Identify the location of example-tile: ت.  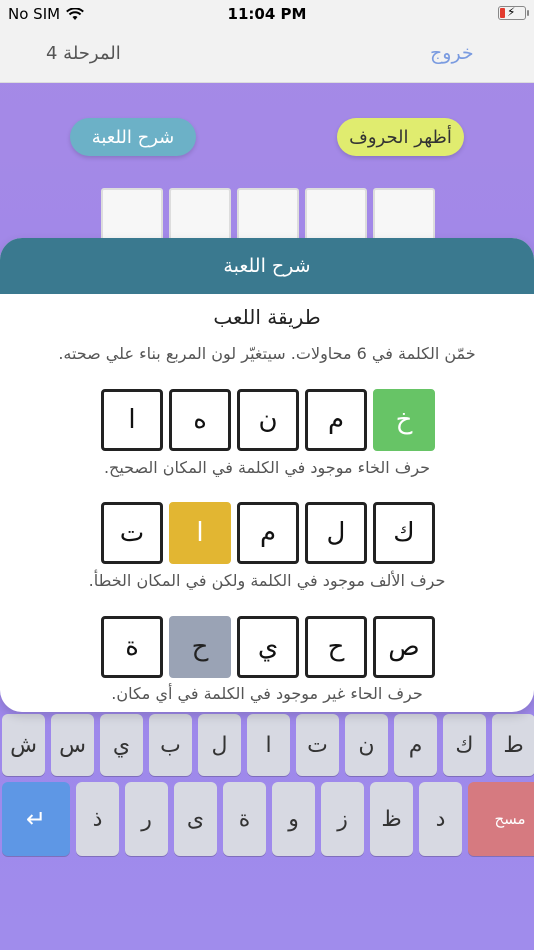
(132, 533).